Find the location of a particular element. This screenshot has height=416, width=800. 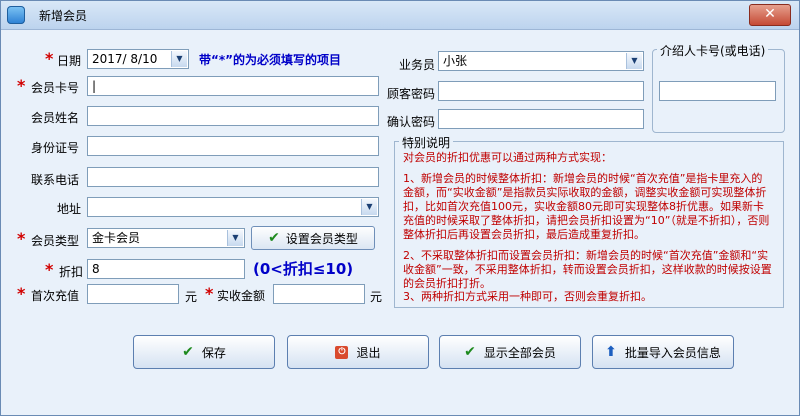

member-name-input is located at coordinates (233, 116).